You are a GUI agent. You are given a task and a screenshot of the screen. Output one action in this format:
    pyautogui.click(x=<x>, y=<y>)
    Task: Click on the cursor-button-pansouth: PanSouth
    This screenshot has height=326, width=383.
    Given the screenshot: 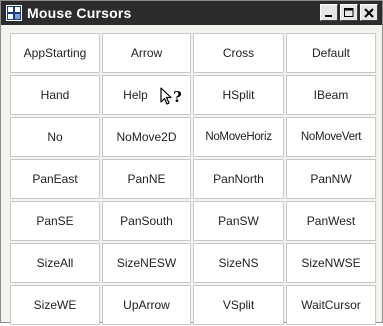 What is the action you would take?
    pyautogui.click(x=146, y=221)
    